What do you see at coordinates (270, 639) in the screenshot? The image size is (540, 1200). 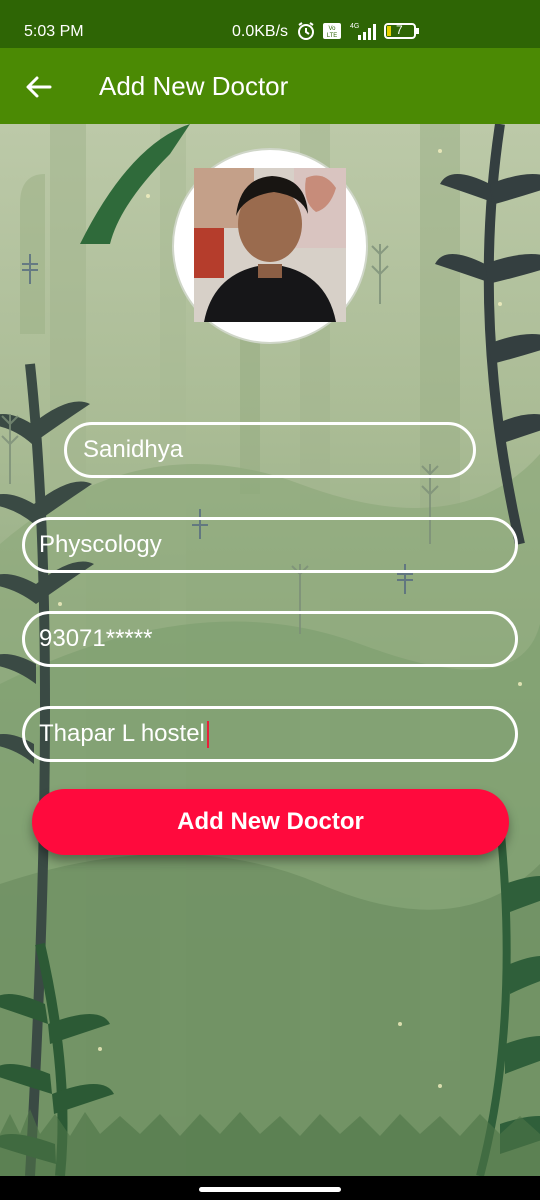 I see `phone-field: 93071*****` at bounding box center [270, 639].